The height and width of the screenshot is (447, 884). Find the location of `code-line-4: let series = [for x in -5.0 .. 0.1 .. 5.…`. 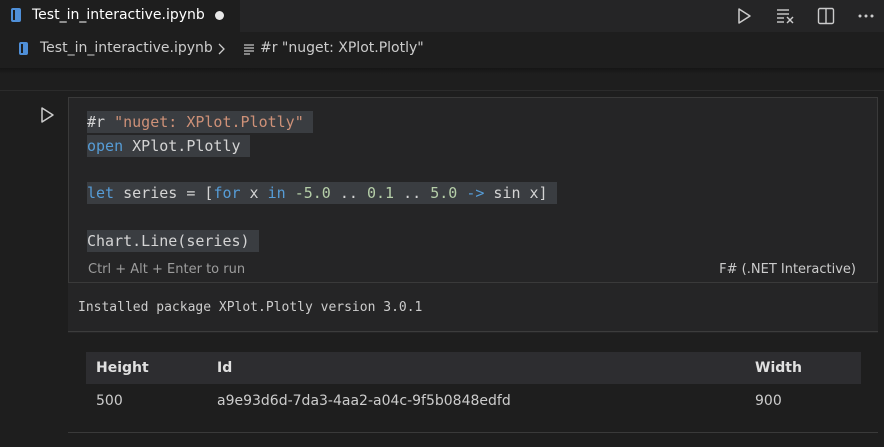

code-line-4: let series = [for x in -5.0 .. 0.1 .. 5.… is located at coordinates (322, 193).